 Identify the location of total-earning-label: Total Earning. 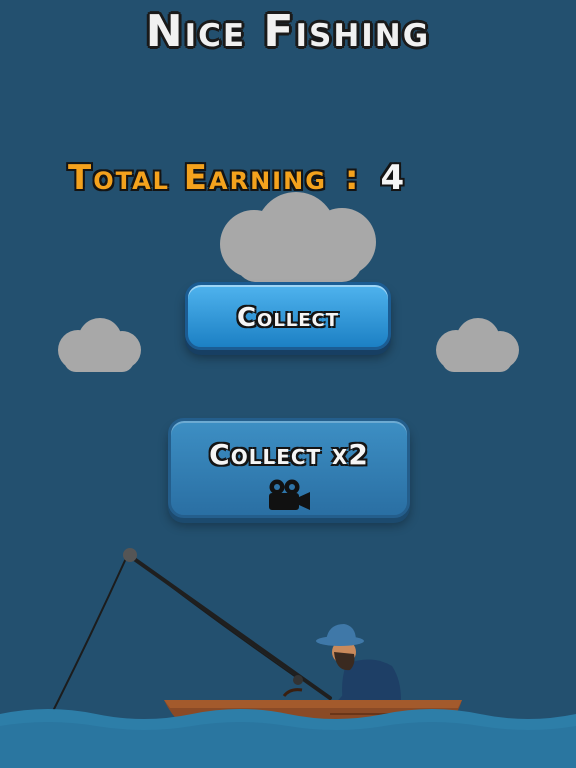
(197, 178).